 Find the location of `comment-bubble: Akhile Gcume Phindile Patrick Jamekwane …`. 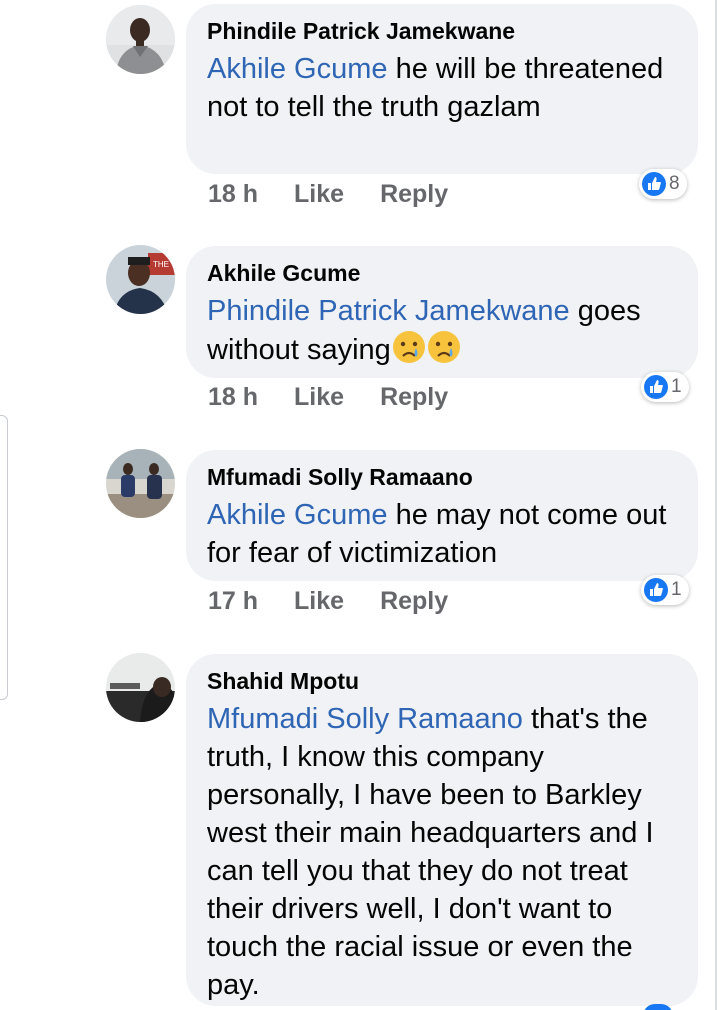

comment-bubble: Akhile Gcume Phindile Patrick Jamekwane … is located at coordinates (442, 312).